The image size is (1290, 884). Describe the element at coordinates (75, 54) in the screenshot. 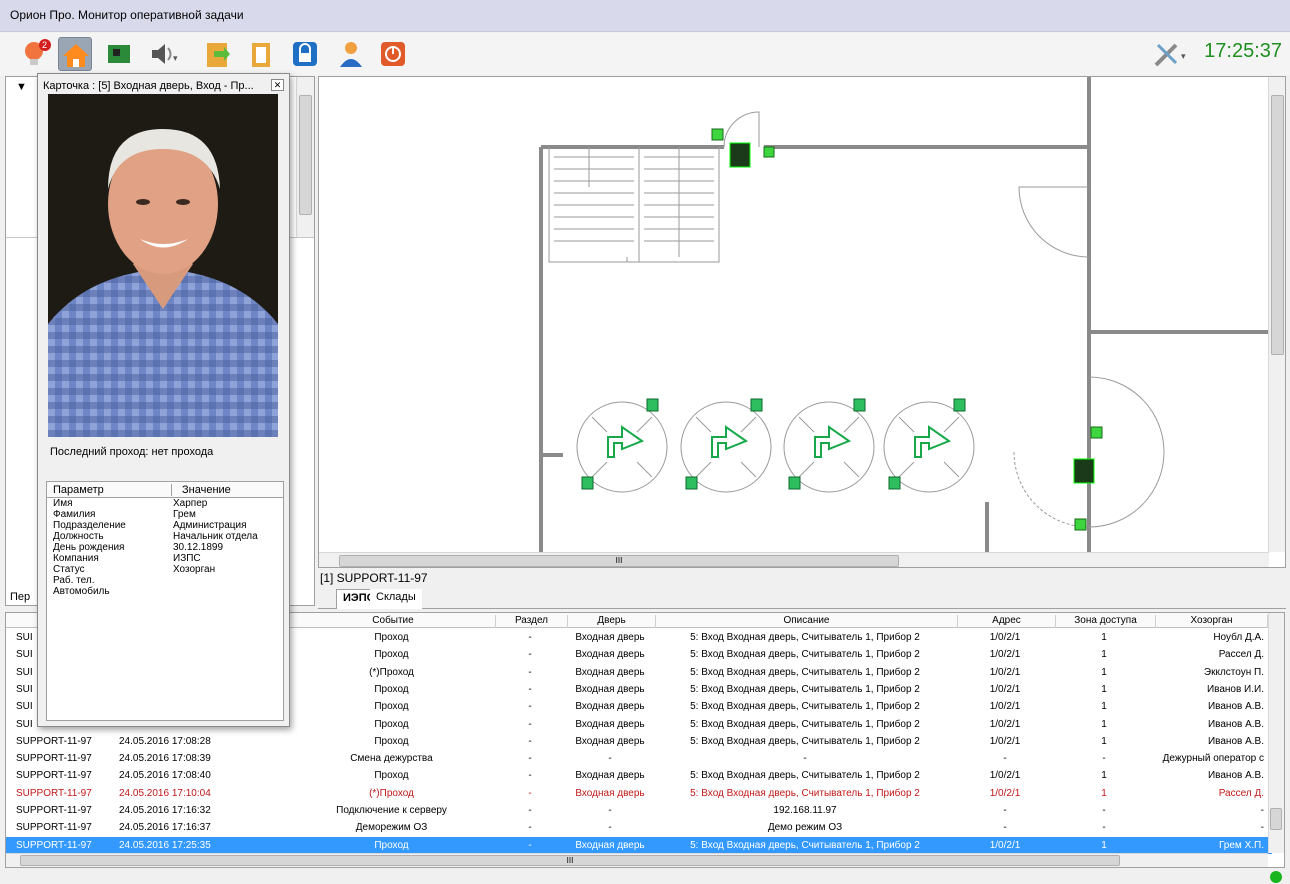

I see `home-button` at that location.